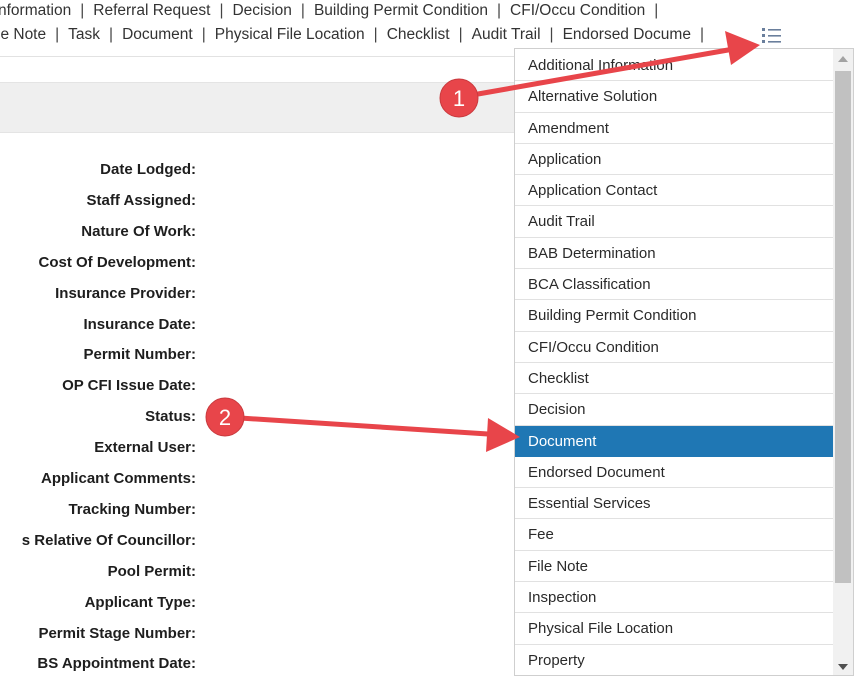 The width and height of the screenshot is (854, 676). What do you see at coordinates (116, 664) in the screenshot?
I see `field-label: BS Appointment Date:` at bounding box center [116, 664].